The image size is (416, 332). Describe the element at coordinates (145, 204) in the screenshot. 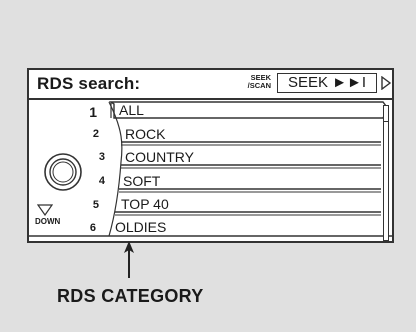

I see `category-item-top40: TOP 40` at that location.